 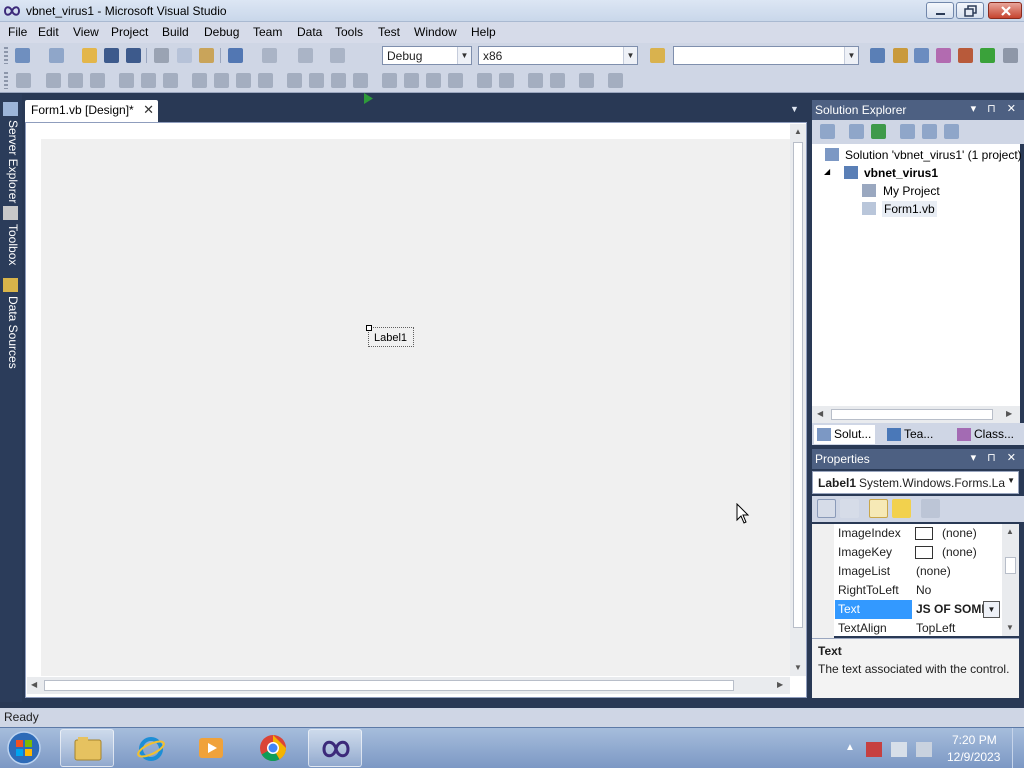 What do you see at coordinates (901, 508) in the screenshot?
I see `events-icon` at bounding box center [901, 508].